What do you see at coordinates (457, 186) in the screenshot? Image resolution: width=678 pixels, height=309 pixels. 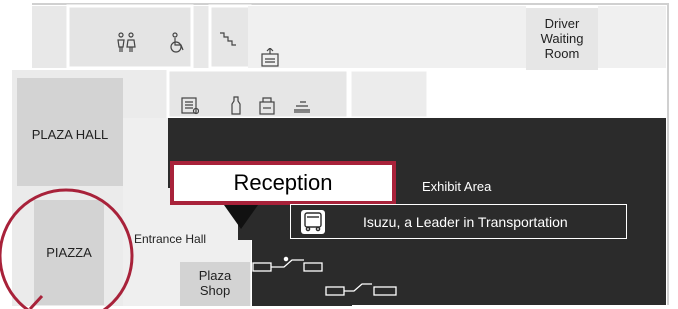 I see `exhibit-area-label: Exhibit Area` at bounding box center [457, 186].